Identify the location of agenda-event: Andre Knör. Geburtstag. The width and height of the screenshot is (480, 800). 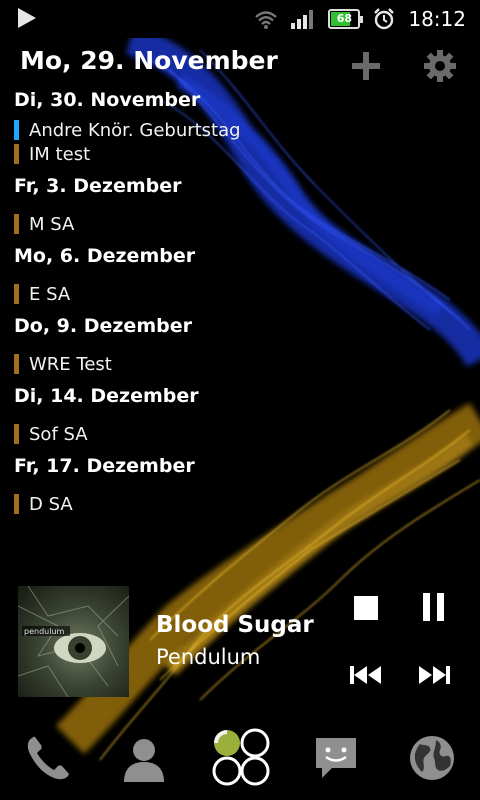
(164, 130).